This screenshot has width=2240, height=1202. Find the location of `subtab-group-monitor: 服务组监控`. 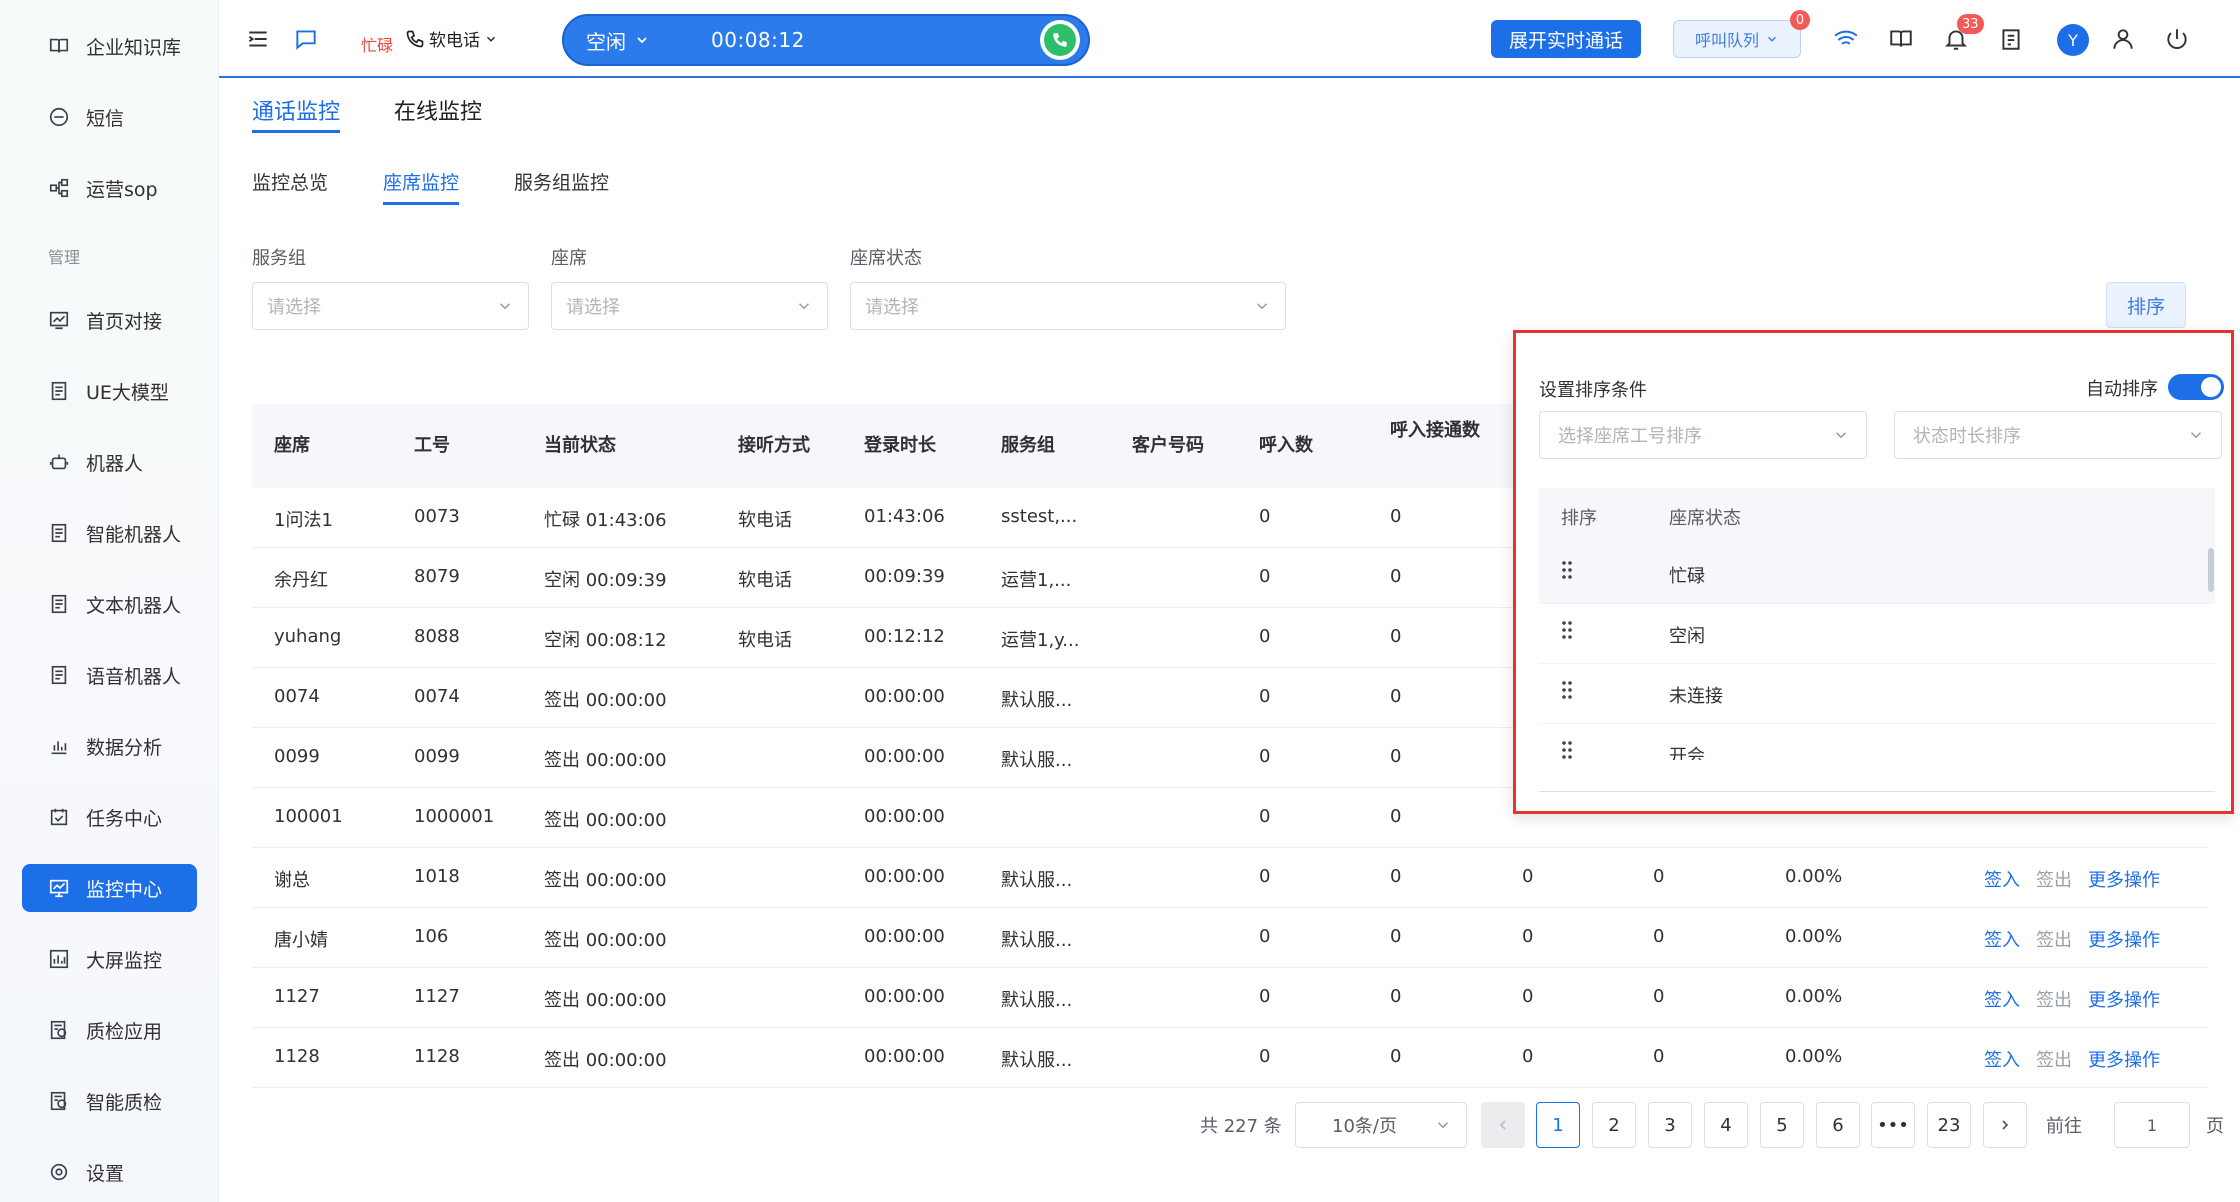

subtab-group-monitor: 服务组监控 is located at coordinates (561, 181).